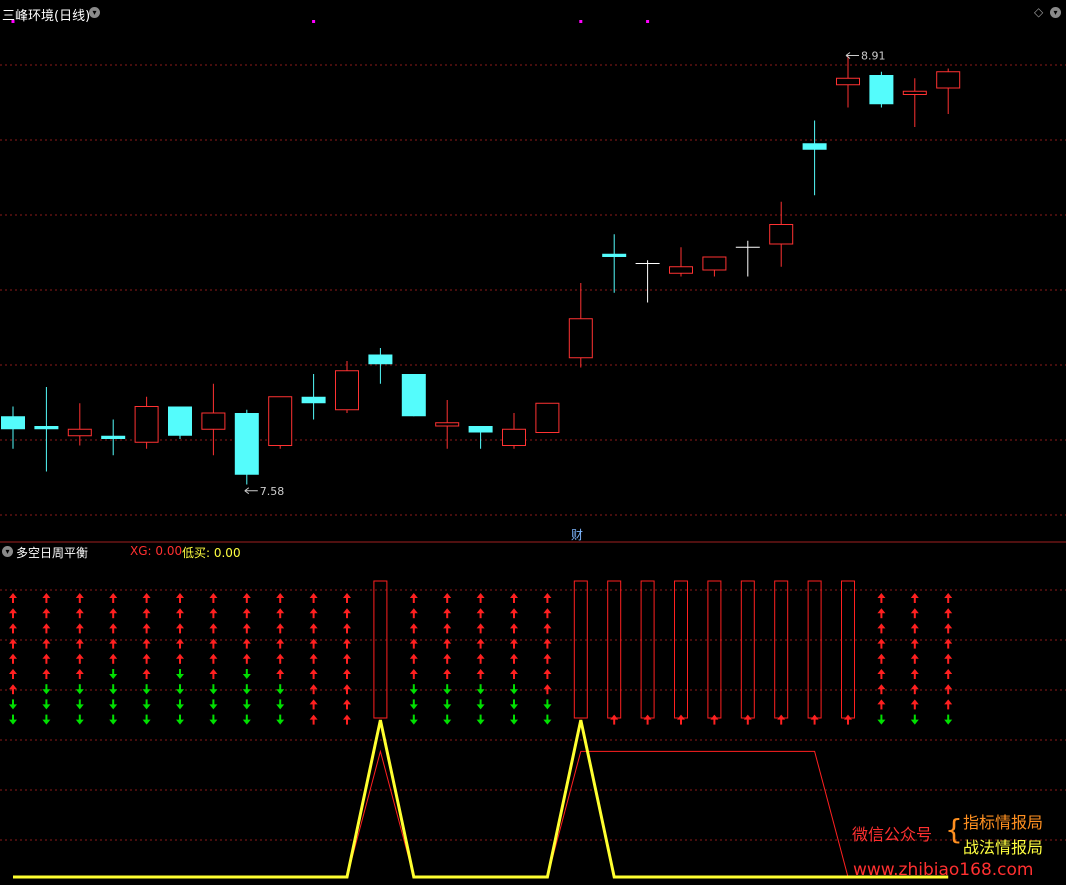 Image resolution: width=1066 pixels, height=885 pixels. What do you see at coordinates (581, 21) in the screenshot?
I see `top-marker` at bounding box center [581, 21].